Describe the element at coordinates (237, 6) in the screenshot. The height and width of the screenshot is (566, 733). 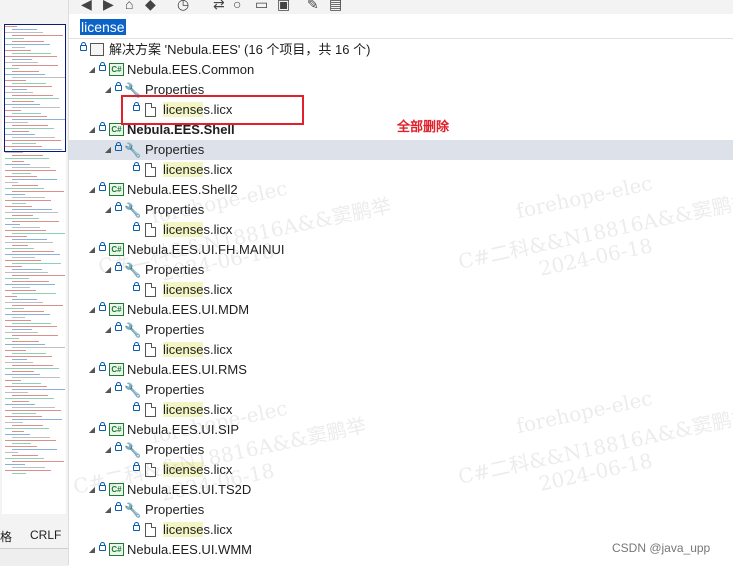
I see `refresh-icon: ○` at that location.